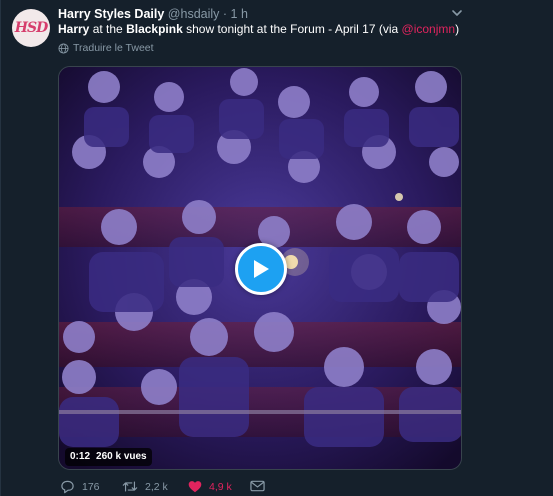 The width and height of the screenshot is (553, 496). Describe the element at coordinates (154, 29) in the screenshot. I see `keyword-blackpink: Blackpink` at that location.